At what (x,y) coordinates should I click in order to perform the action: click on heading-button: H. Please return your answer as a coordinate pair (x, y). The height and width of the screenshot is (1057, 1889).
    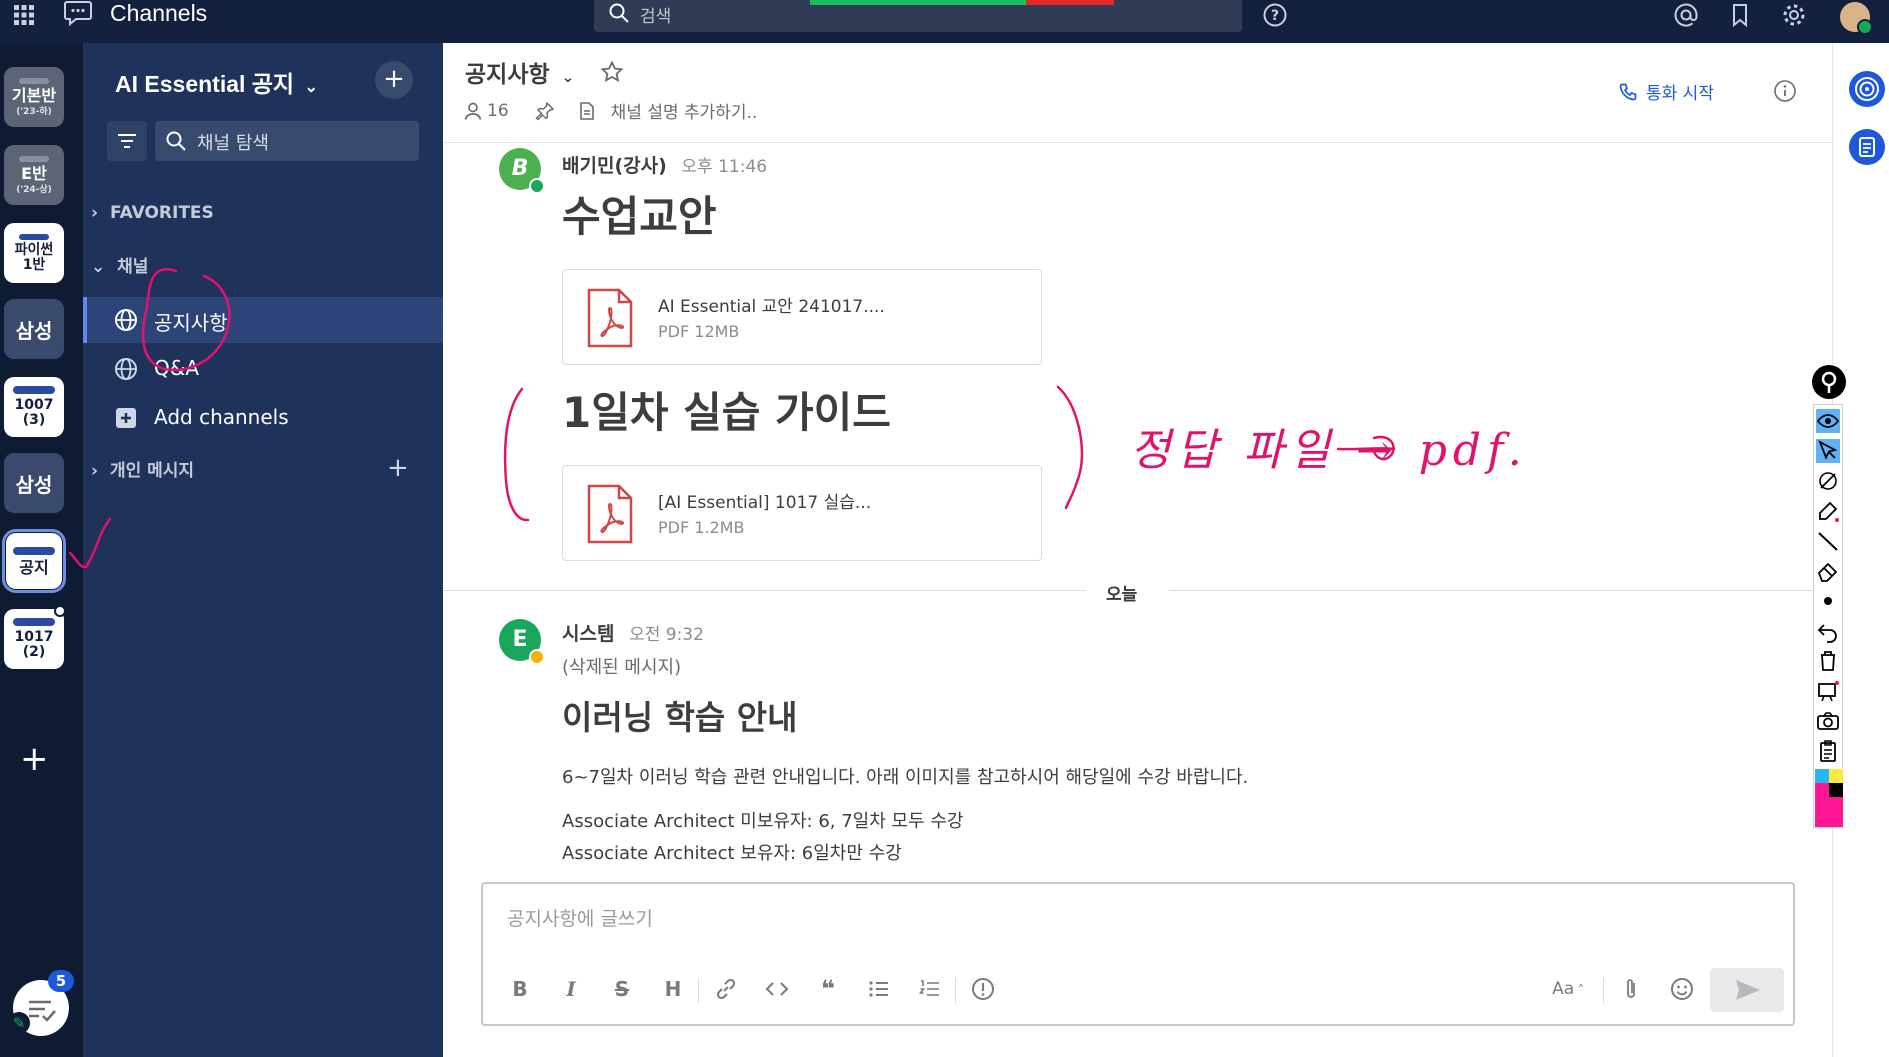
    Looking at the image, I should click on (673, 989).